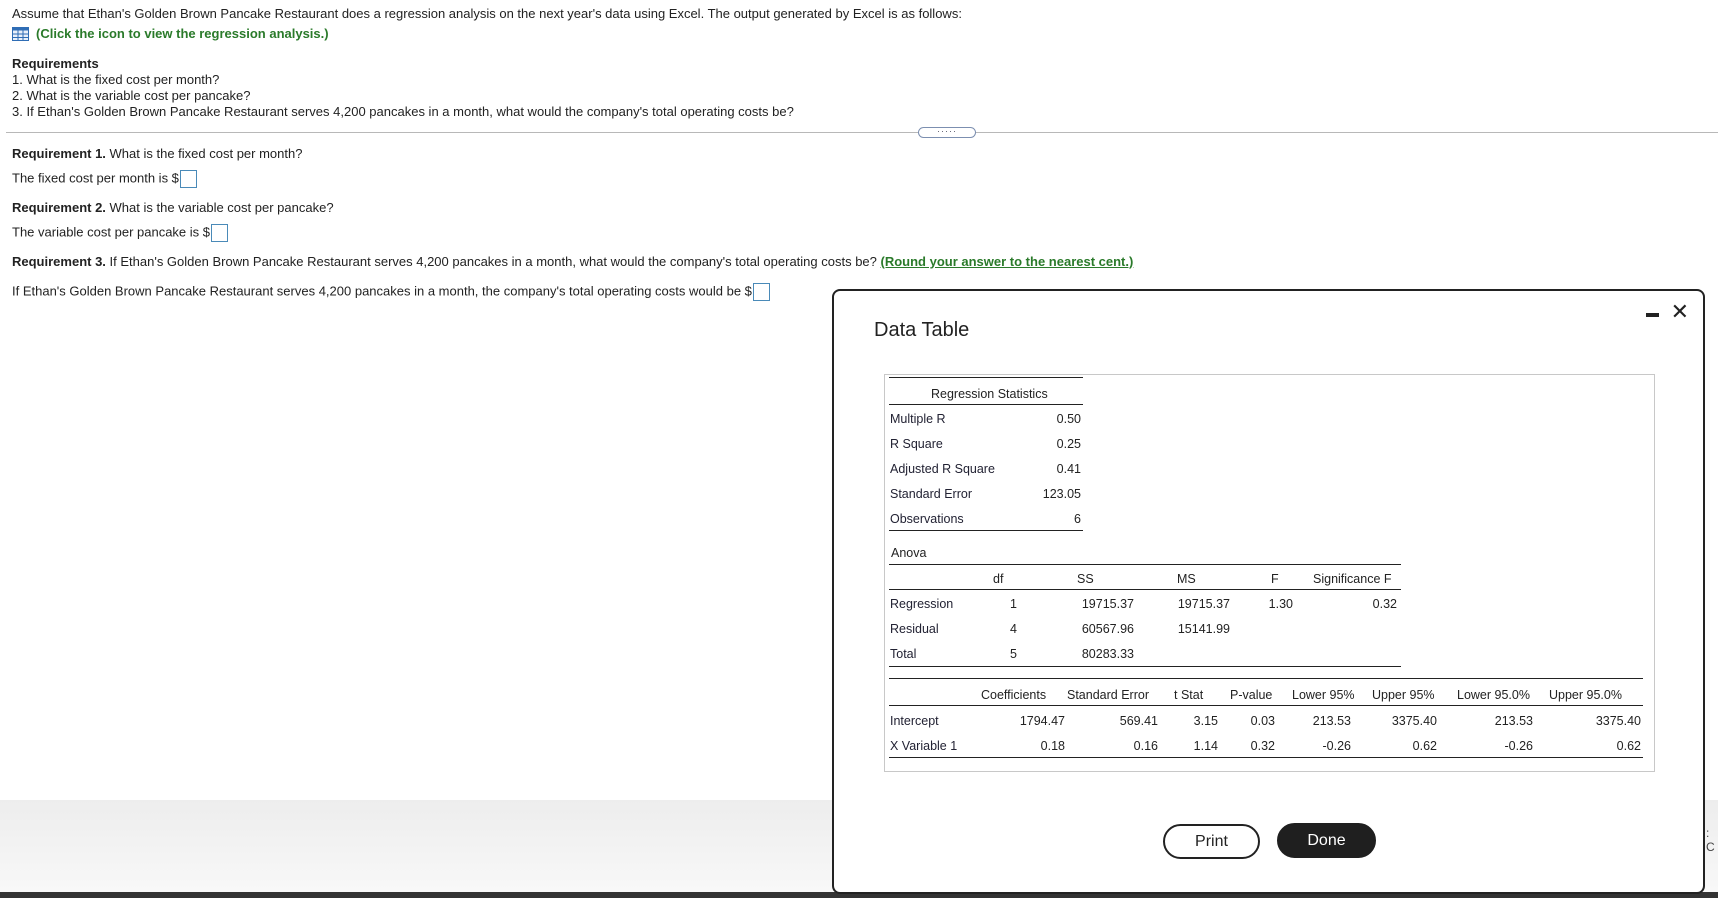 This screenshot has height=898, width=1718. Describe the element at coordinates (1266, 678) in the screenshot. I see `coef-top-rule` at that location.